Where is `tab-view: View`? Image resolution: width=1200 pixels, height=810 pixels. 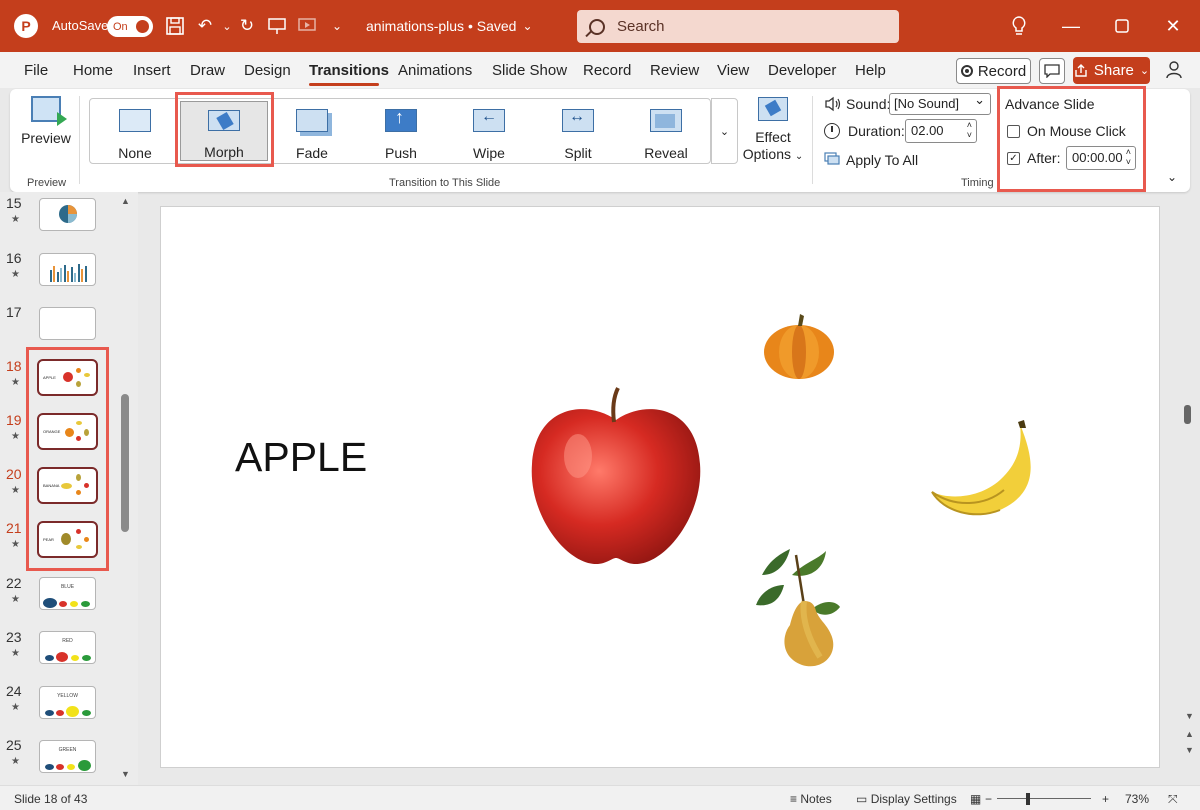
tab-view: View is located at coordinates (733, 70).